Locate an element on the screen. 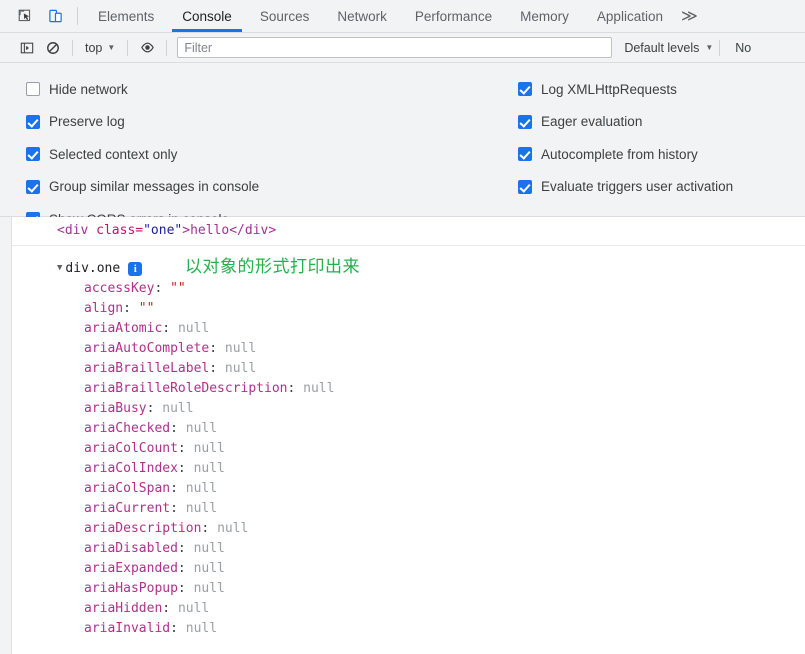 This screenshot has height=654, width=805. log-levels-selector: Default levels ▼ is located at coordinates (668, 48).